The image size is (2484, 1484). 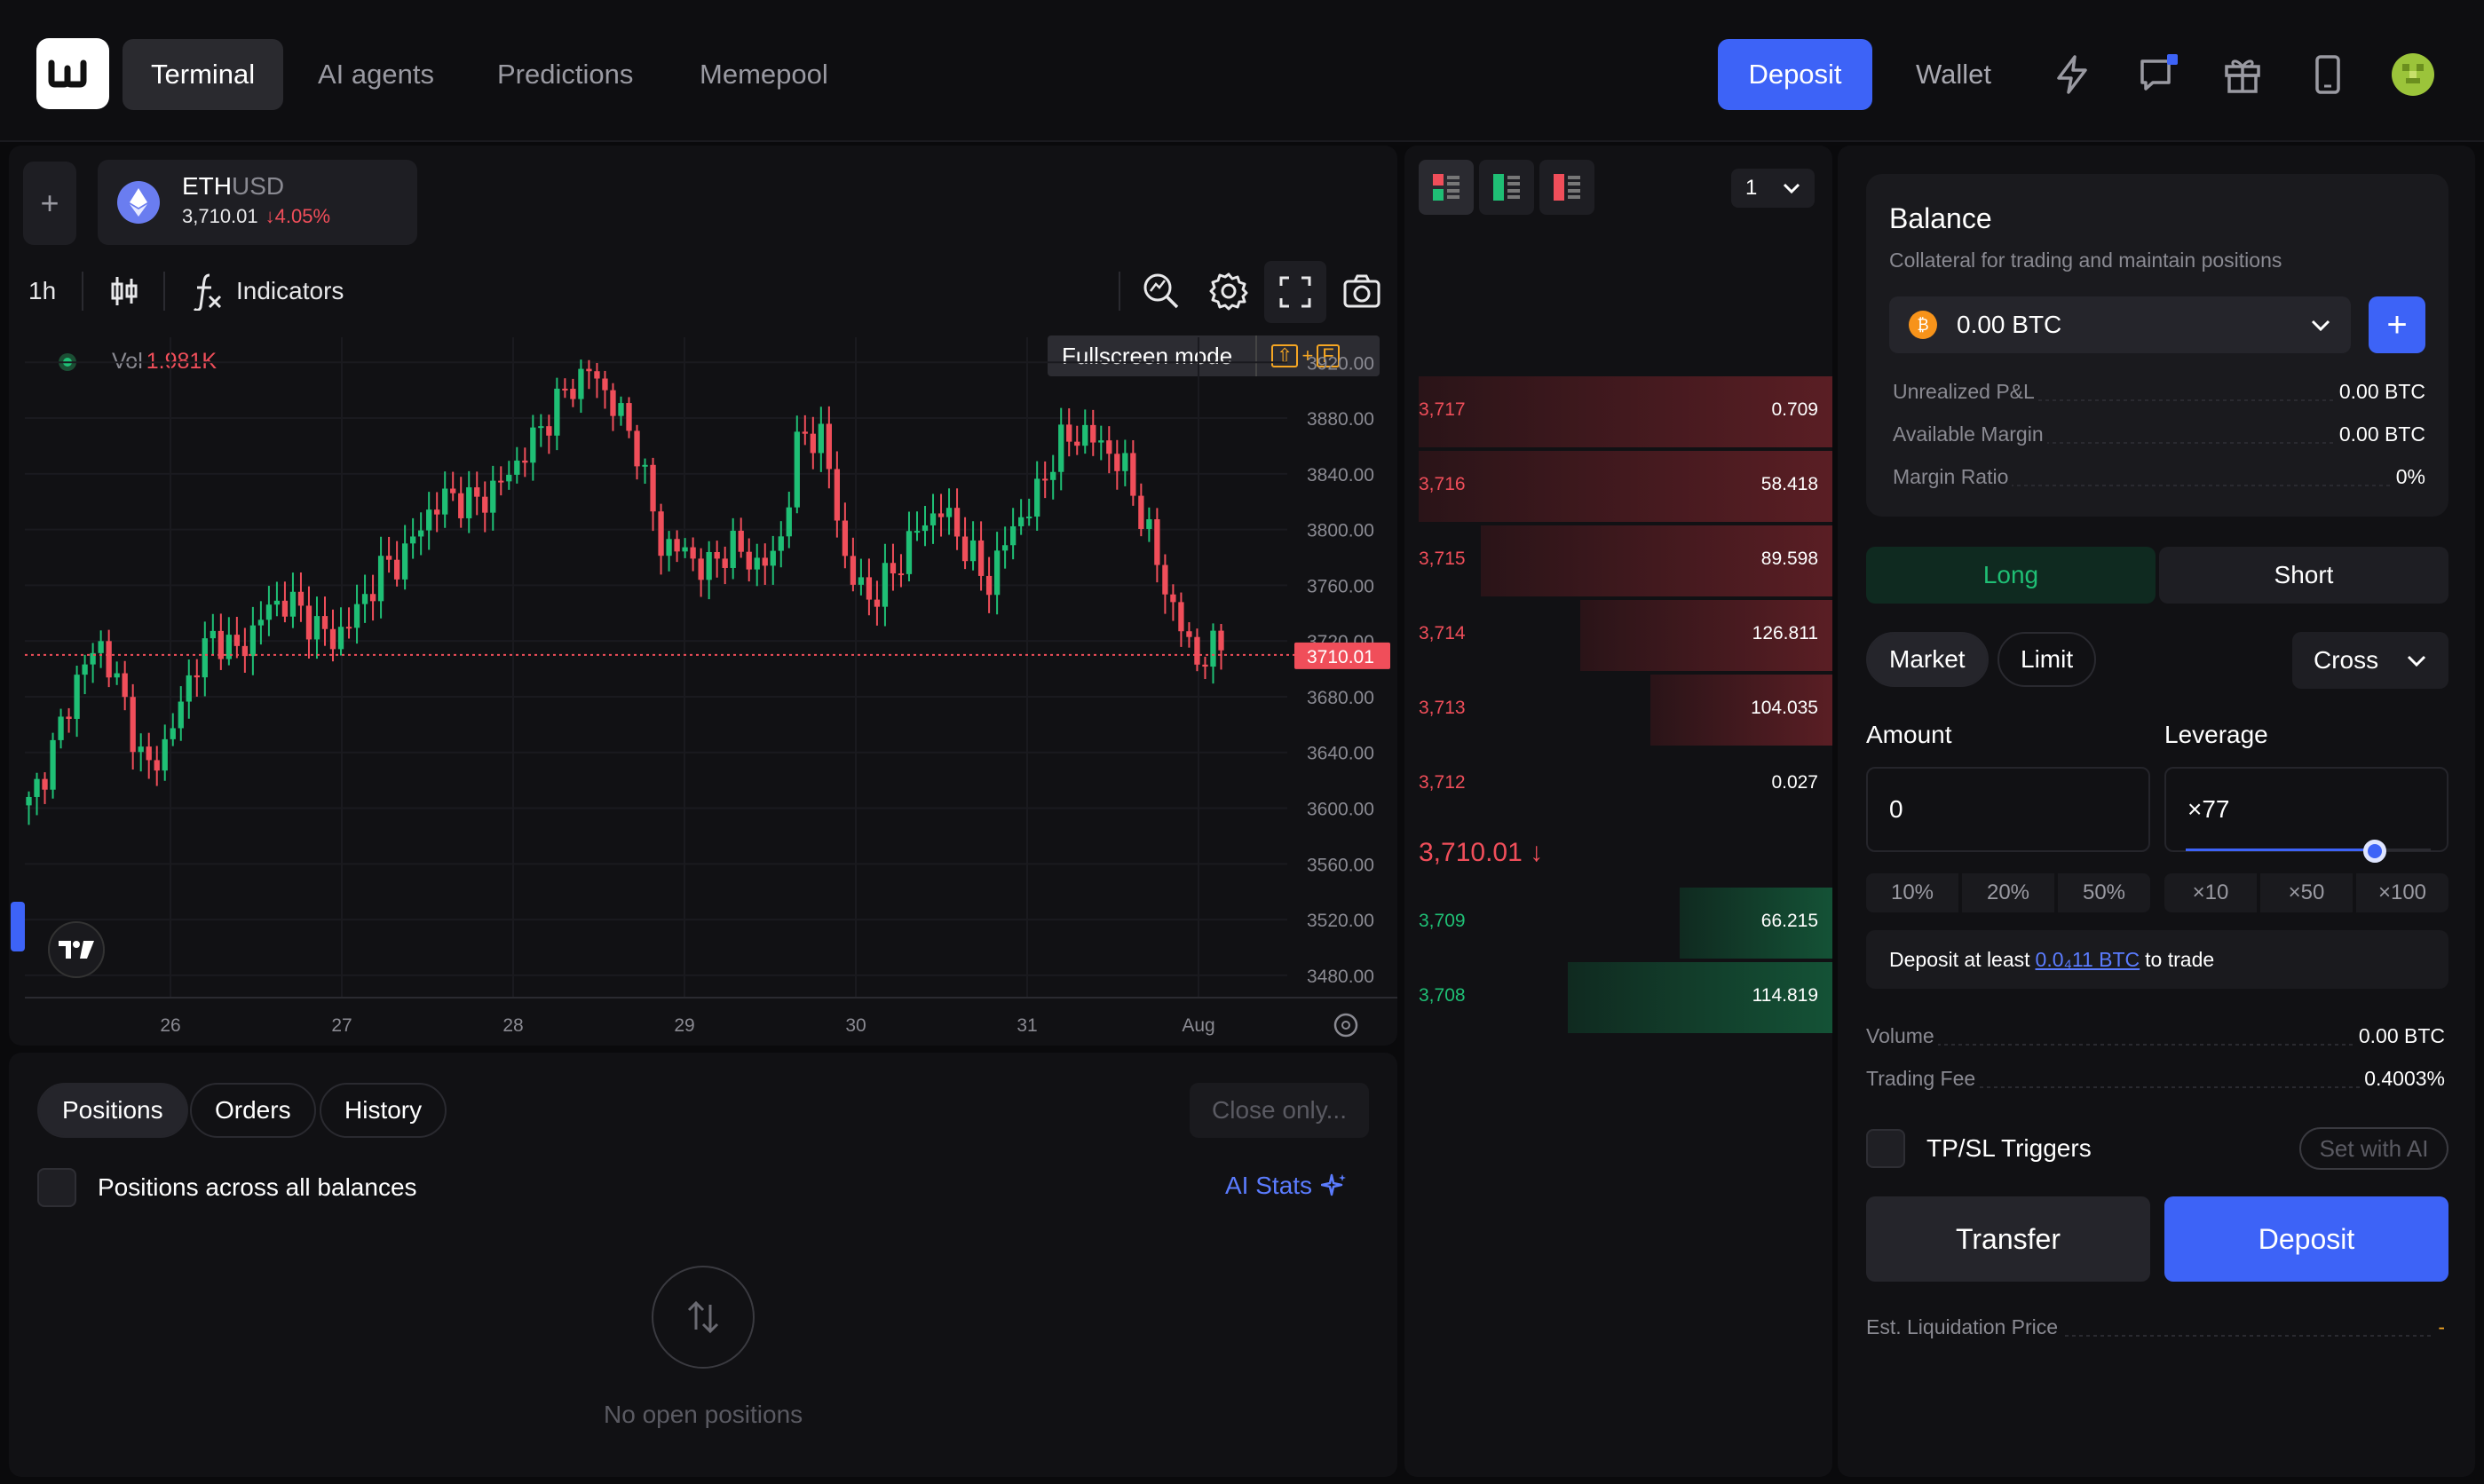 What do you see at coordinates (2157, 74) in the screenshot?
I see `chat-icon` at bounding box center [2157, 74].